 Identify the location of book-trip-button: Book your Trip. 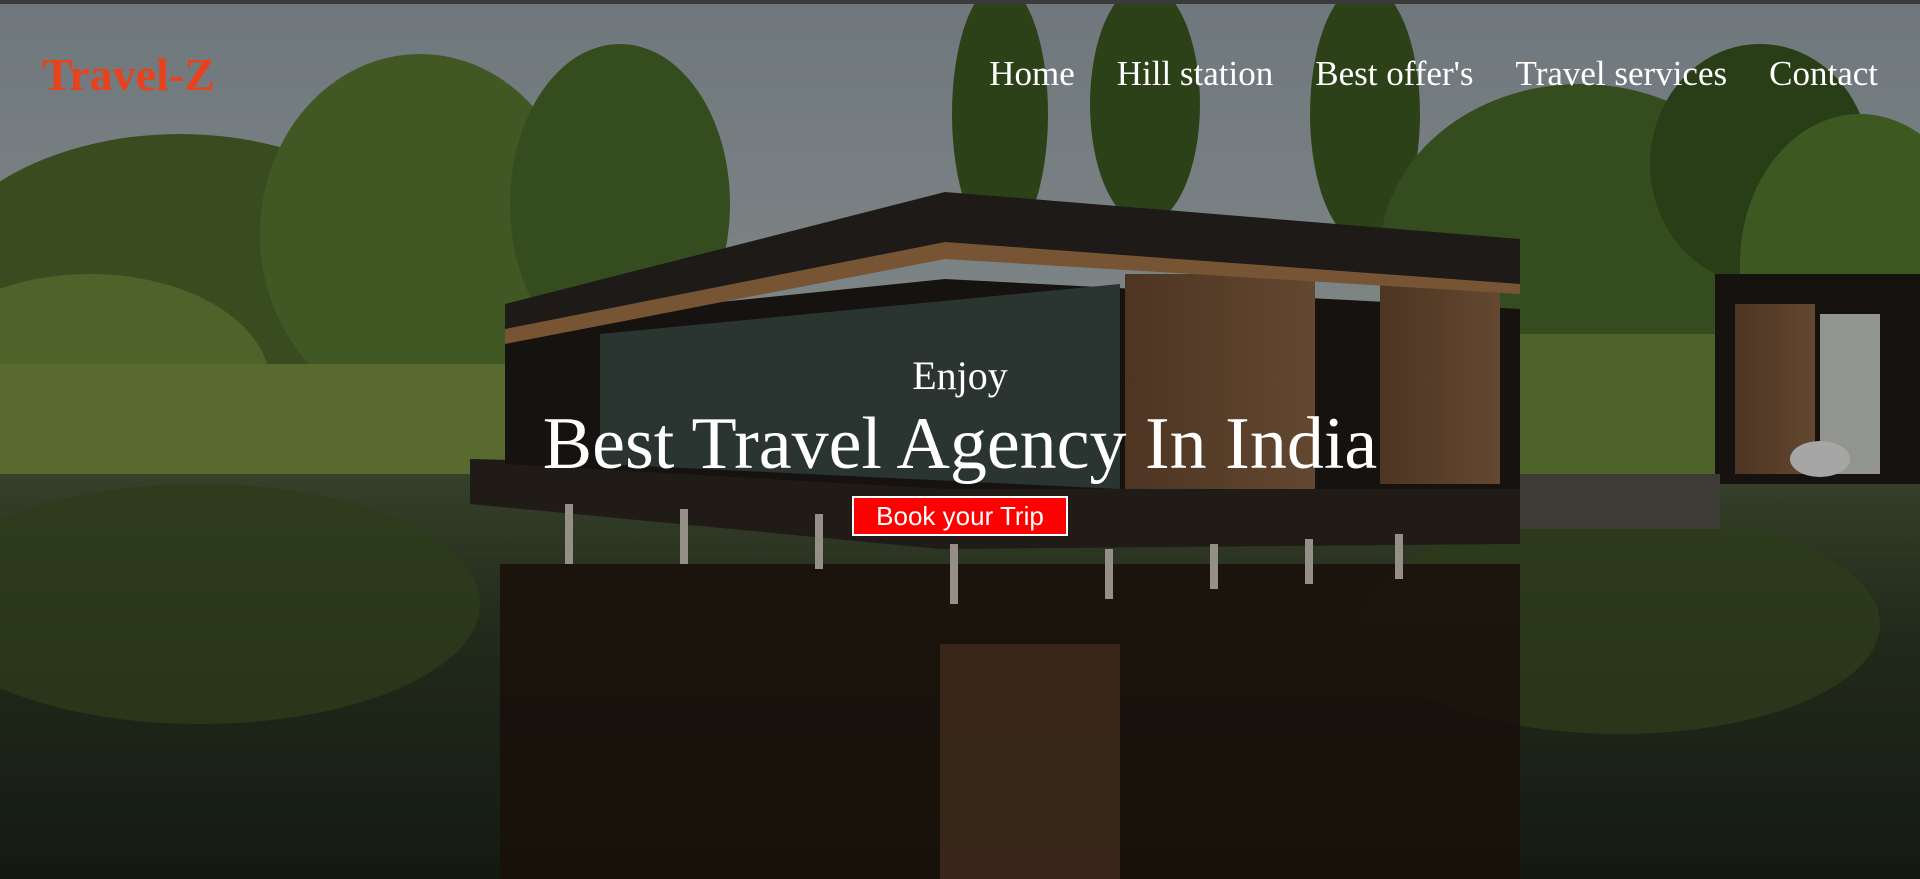
(960, 516).